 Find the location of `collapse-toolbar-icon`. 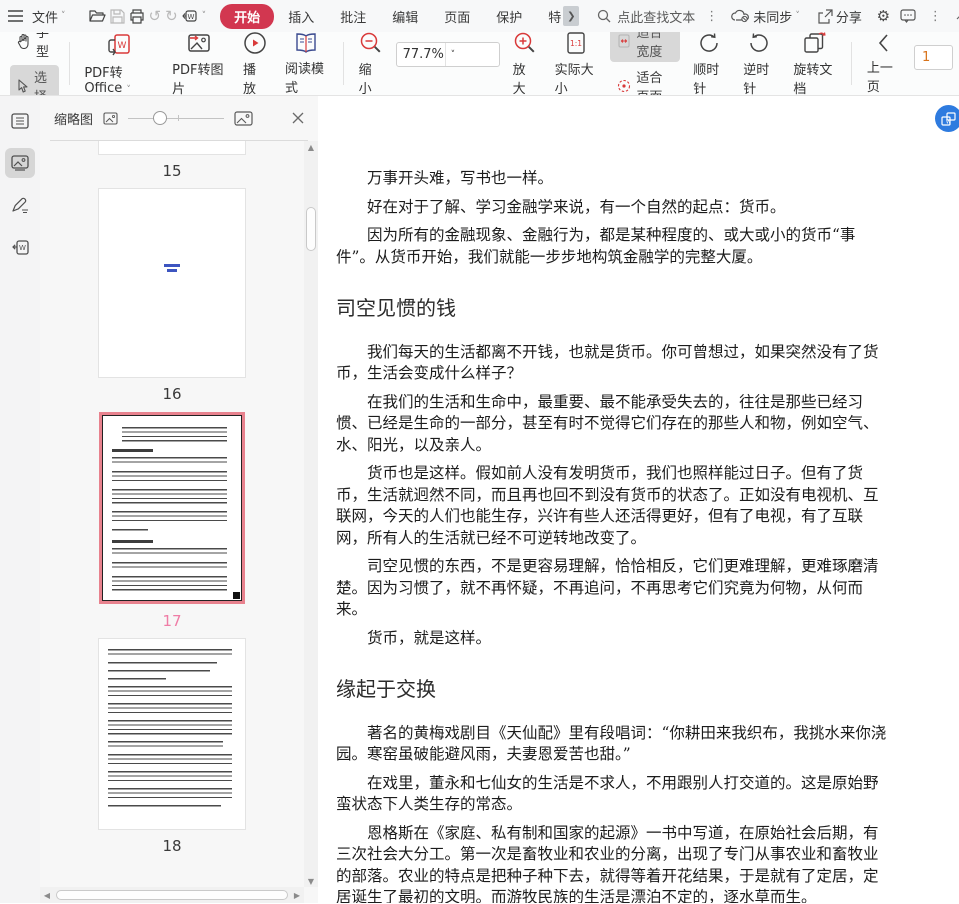

collapse-toolbar-icon is located at coordinates (956, 16).